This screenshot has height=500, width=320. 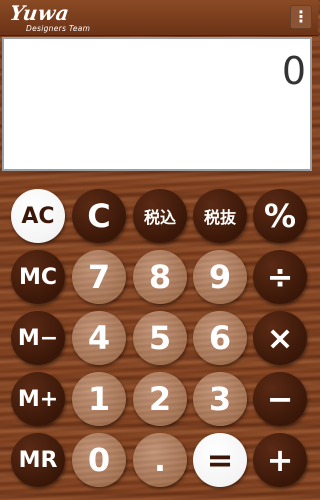 What do you see at coordinates (38, 399) in the screenshot?
I see `memory-plus-button: M+` at bounding box center [38, 399].